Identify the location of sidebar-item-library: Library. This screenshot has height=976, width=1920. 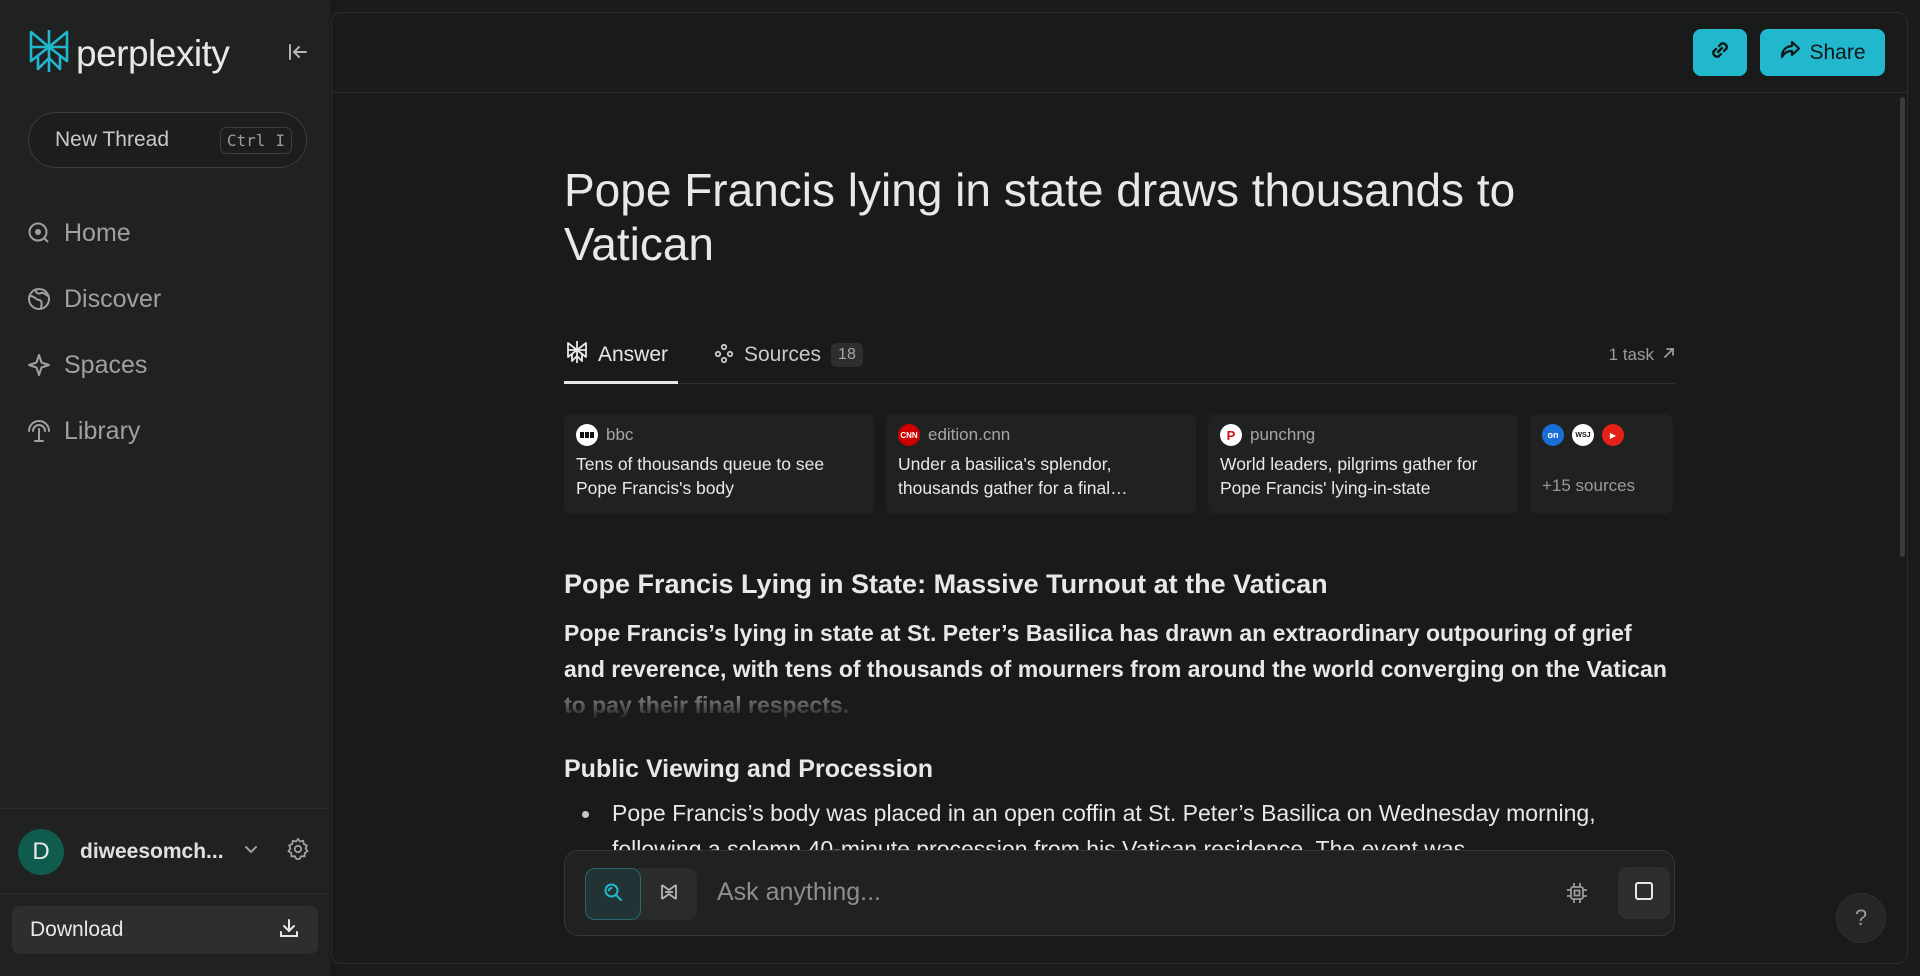
(93, 431).